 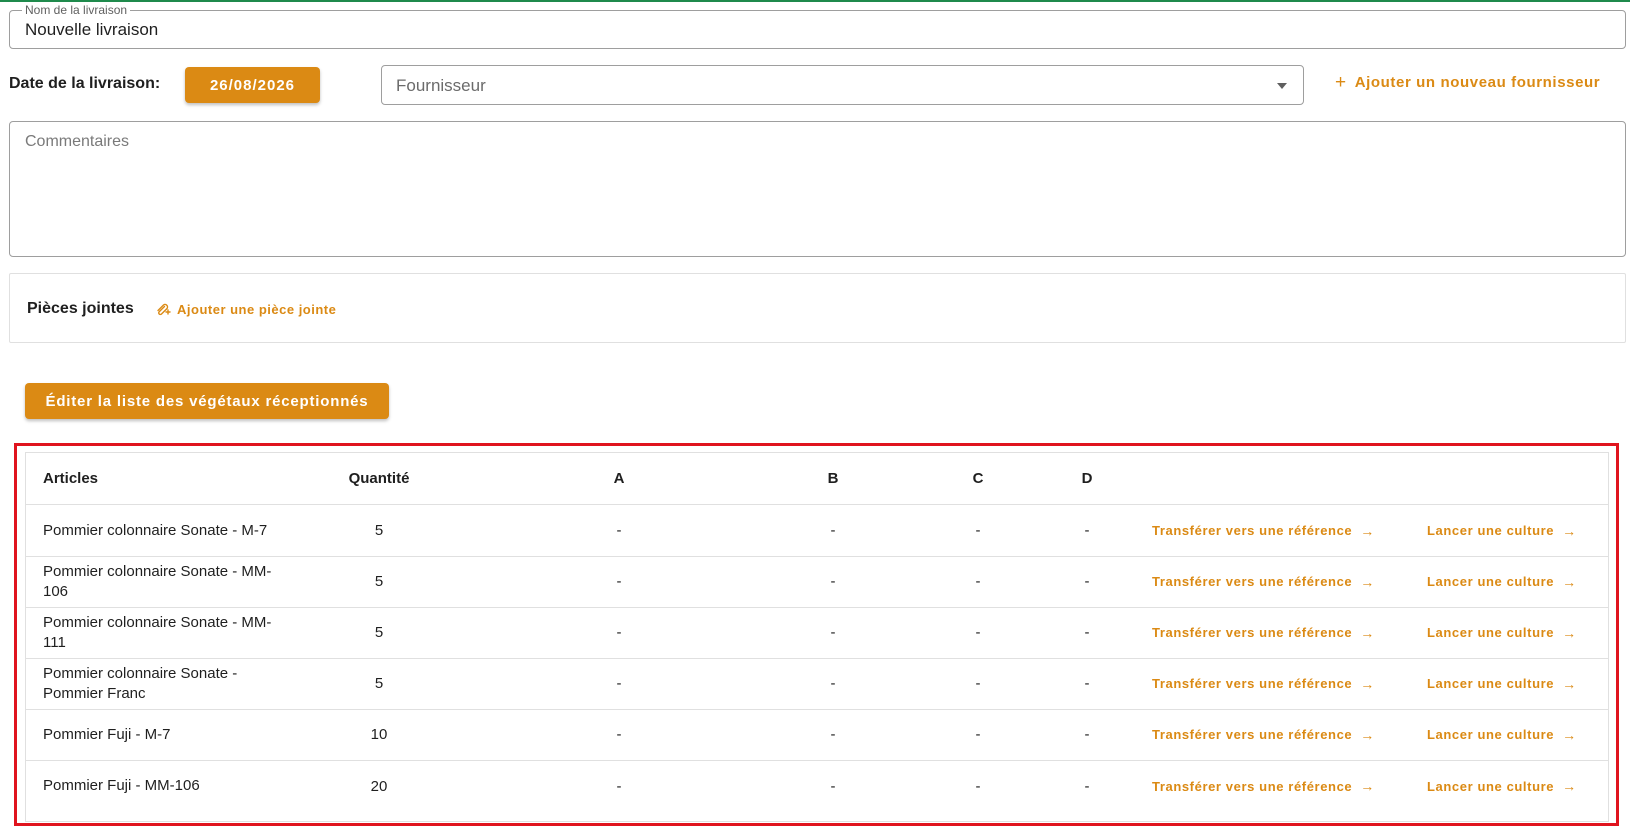 I want to click on delivery-date-label: Date de la livraison:, so click(x=85, y=83).